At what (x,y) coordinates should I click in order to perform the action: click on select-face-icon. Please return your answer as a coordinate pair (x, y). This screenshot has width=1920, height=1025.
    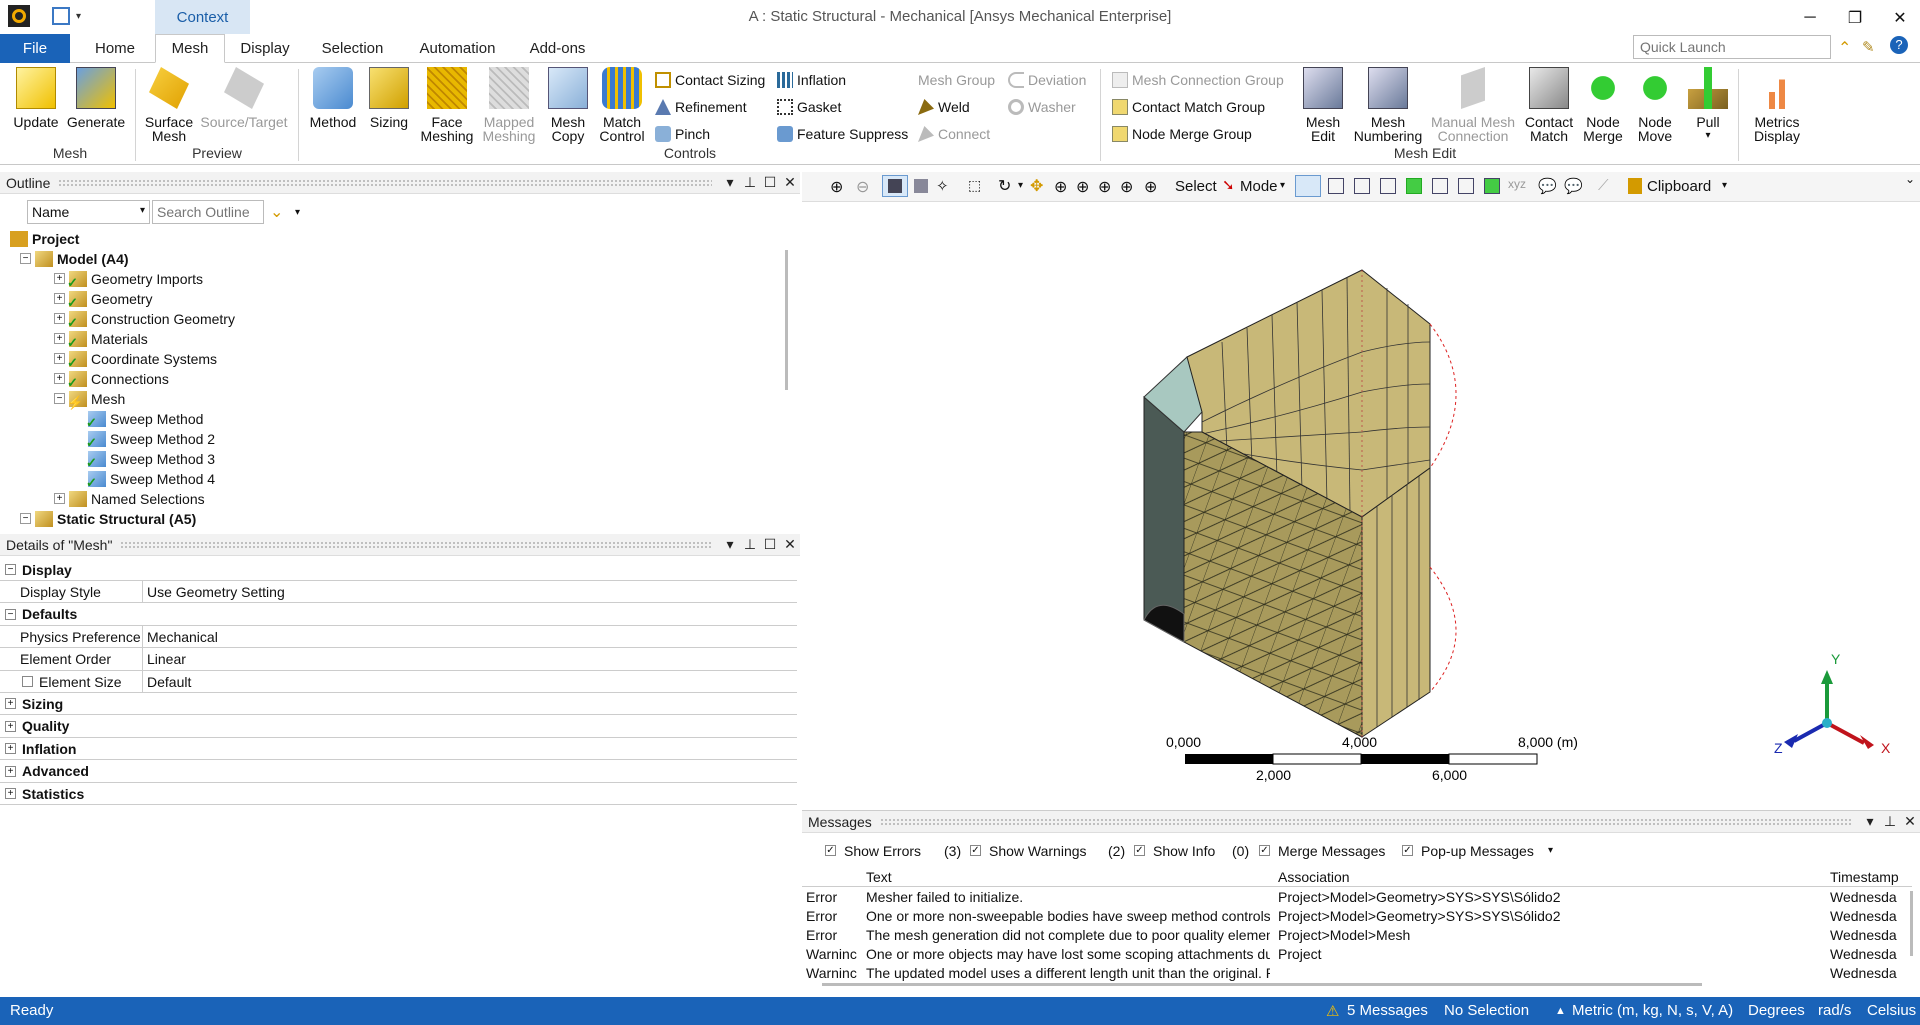
    Looking at the image, I should click on (1362, 186).